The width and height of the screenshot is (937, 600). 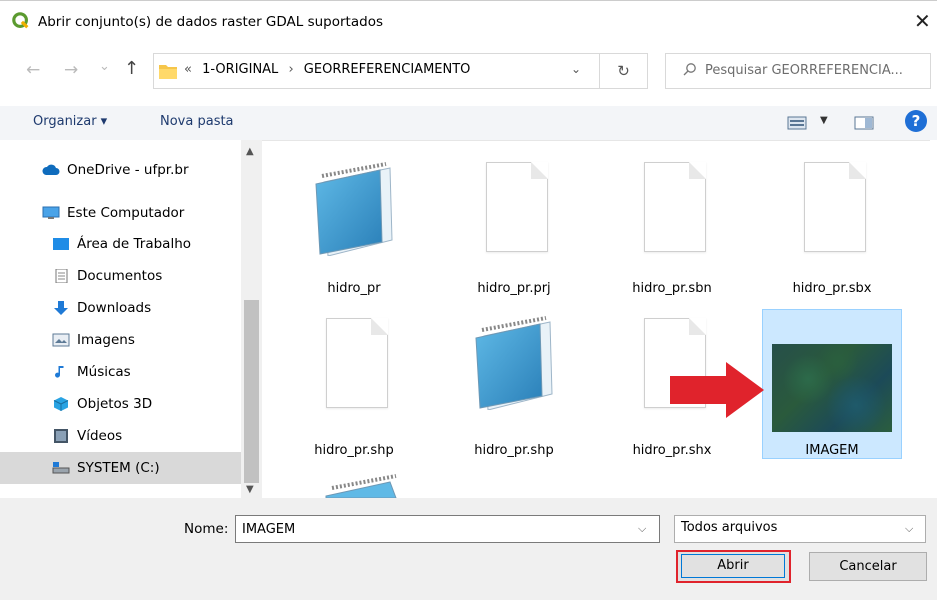 I want to click on filename-label: Nome:, so click(x=206, y=529).